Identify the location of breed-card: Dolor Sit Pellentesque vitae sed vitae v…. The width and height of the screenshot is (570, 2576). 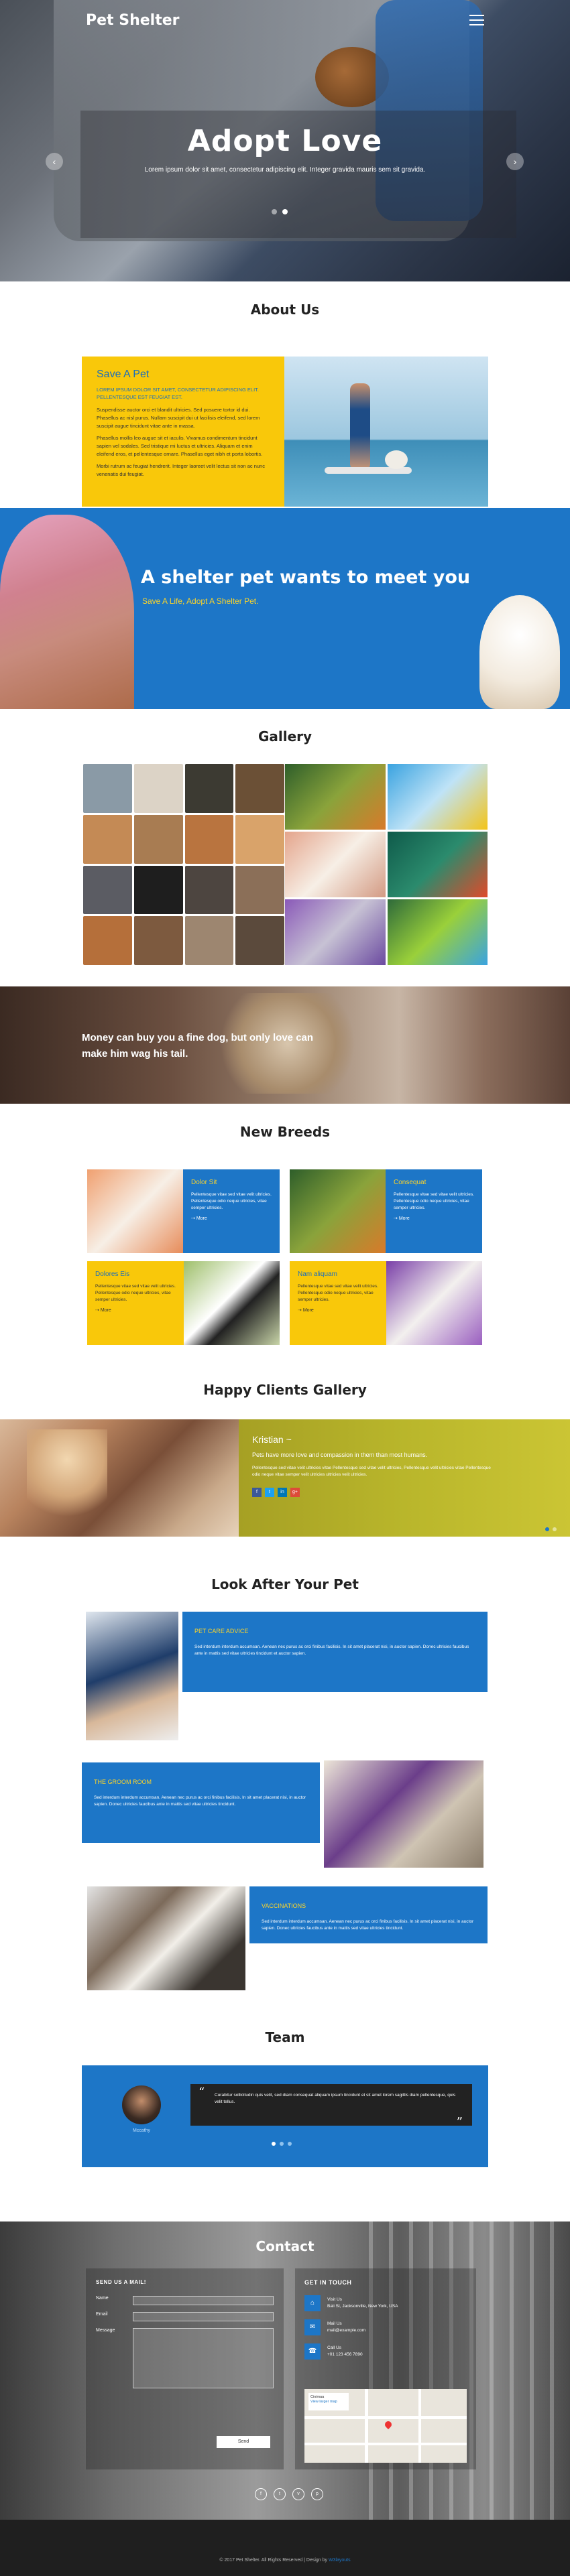
(183, 1211).